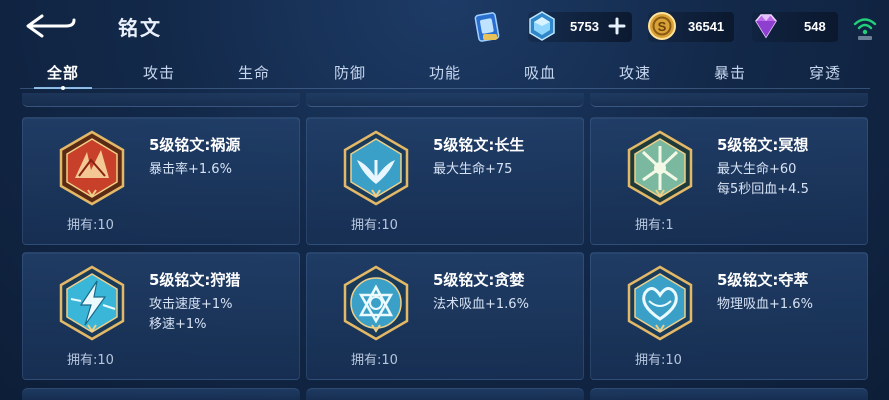 This screenshot has height=400, width=889. I want to click on tab-defense: 防御, so click(350, 72).